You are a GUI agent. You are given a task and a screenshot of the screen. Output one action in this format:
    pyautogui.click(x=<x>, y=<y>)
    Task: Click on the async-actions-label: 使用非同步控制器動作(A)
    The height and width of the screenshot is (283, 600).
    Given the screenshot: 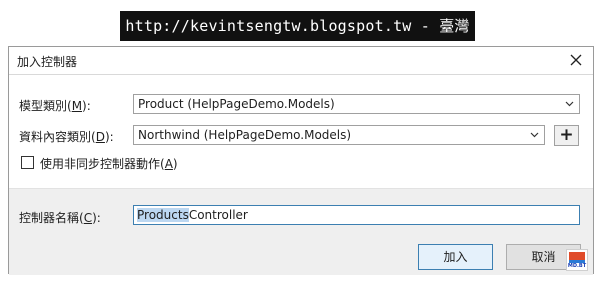 What is the action you would take?
    pyautogui.click(x=109, y=163)
    